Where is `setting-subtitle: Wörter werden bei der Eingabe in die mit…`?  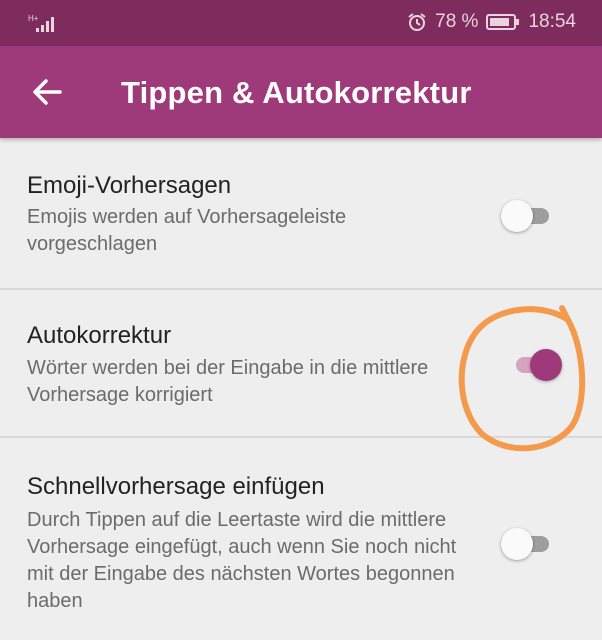
setting-subtitle: Wörter werden bei der Eingabe in die mit… is located at coordinates (228, 381).